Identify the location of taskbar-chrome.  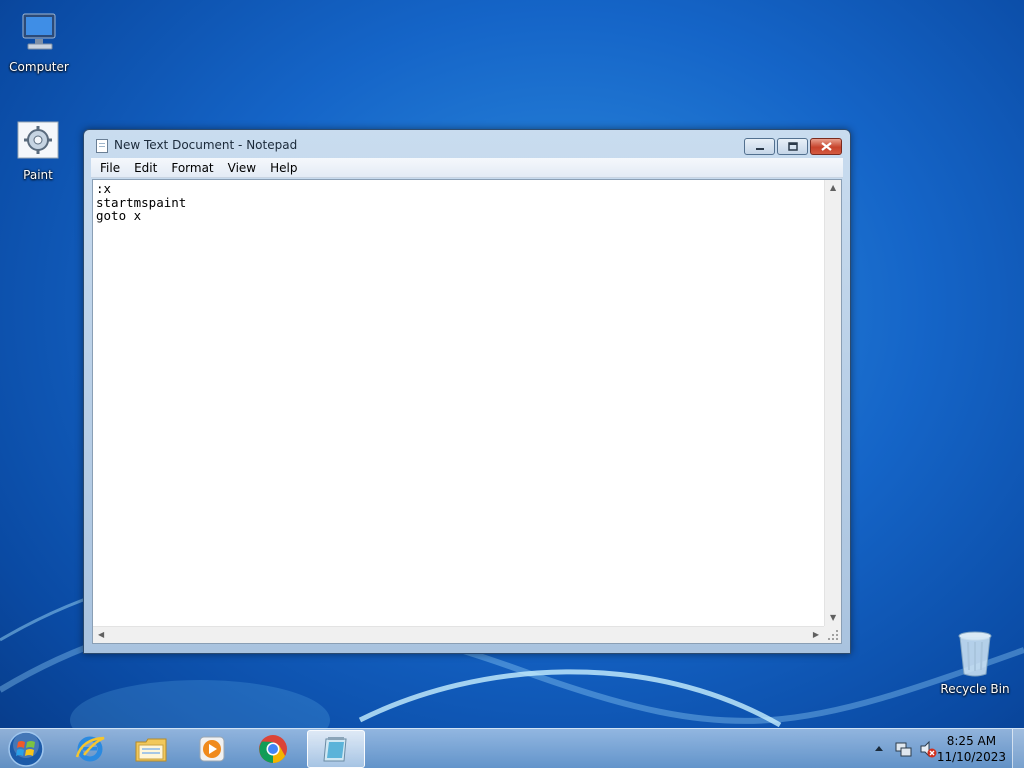
(273, 749).